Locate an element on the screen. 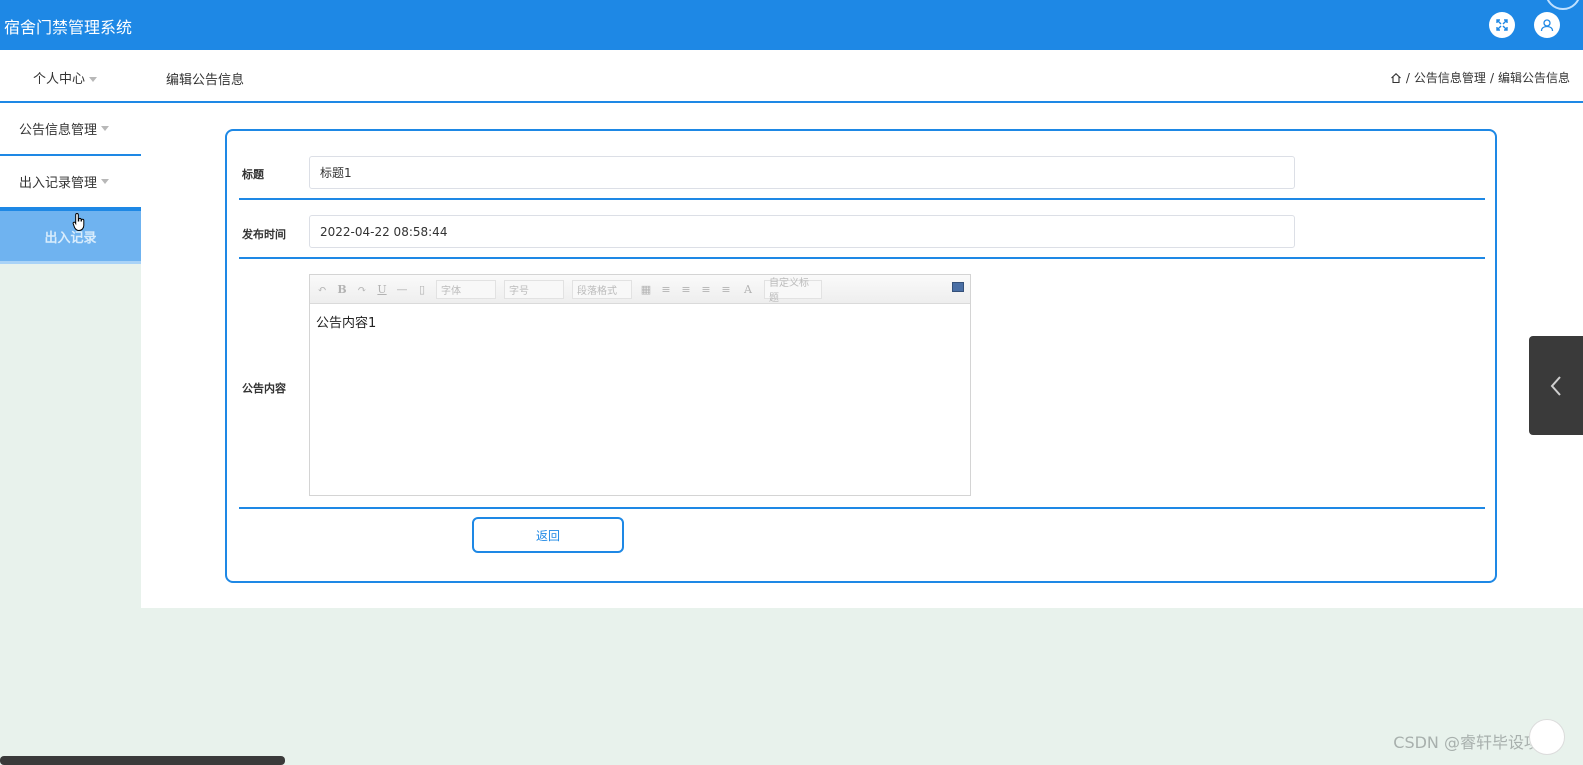  form-row-title: 标题 标题1 is located at coordinates (862, 165).